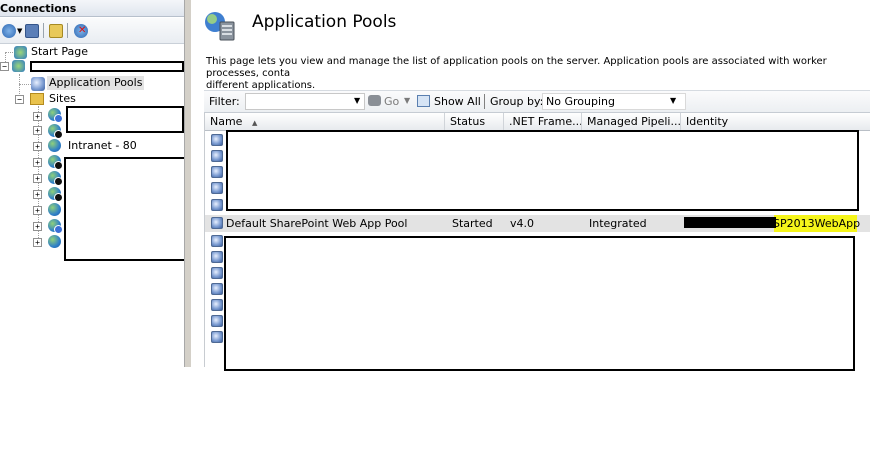  What do you see at coordinates (254, 123) in the screenshot?
I see `sort-ascending-icon: ▲` at bounding box center [254, 123].